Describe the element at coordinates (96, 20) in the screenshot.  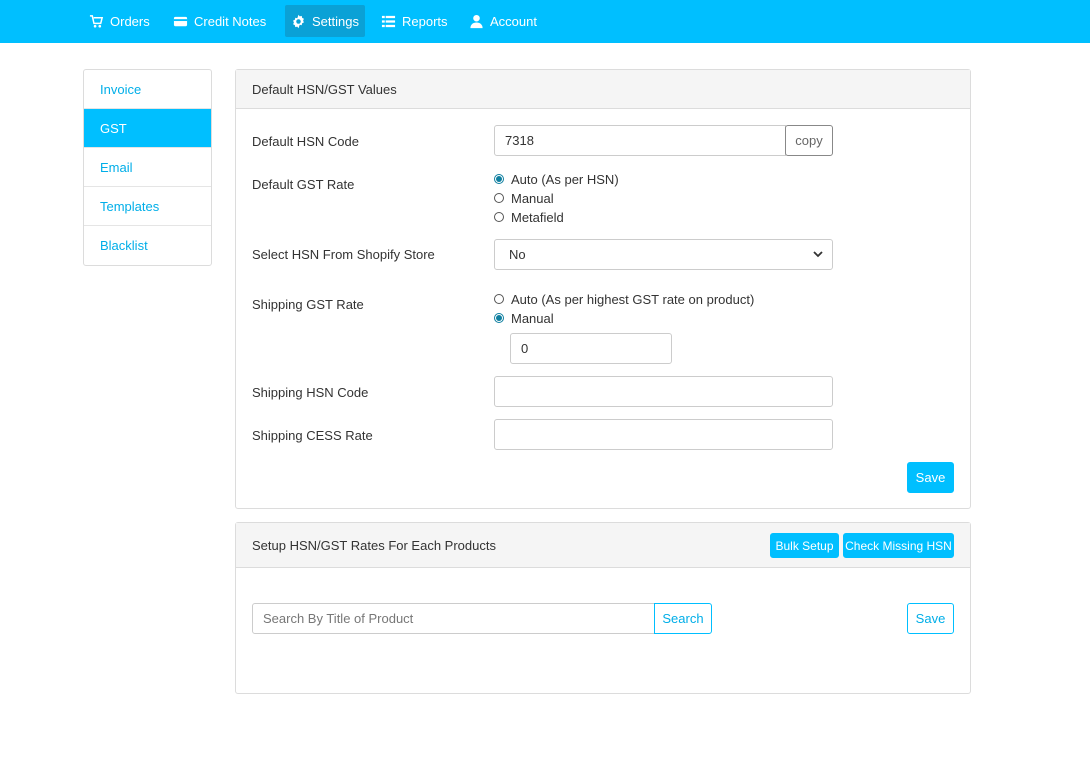
I see `cart-icon` at that location.